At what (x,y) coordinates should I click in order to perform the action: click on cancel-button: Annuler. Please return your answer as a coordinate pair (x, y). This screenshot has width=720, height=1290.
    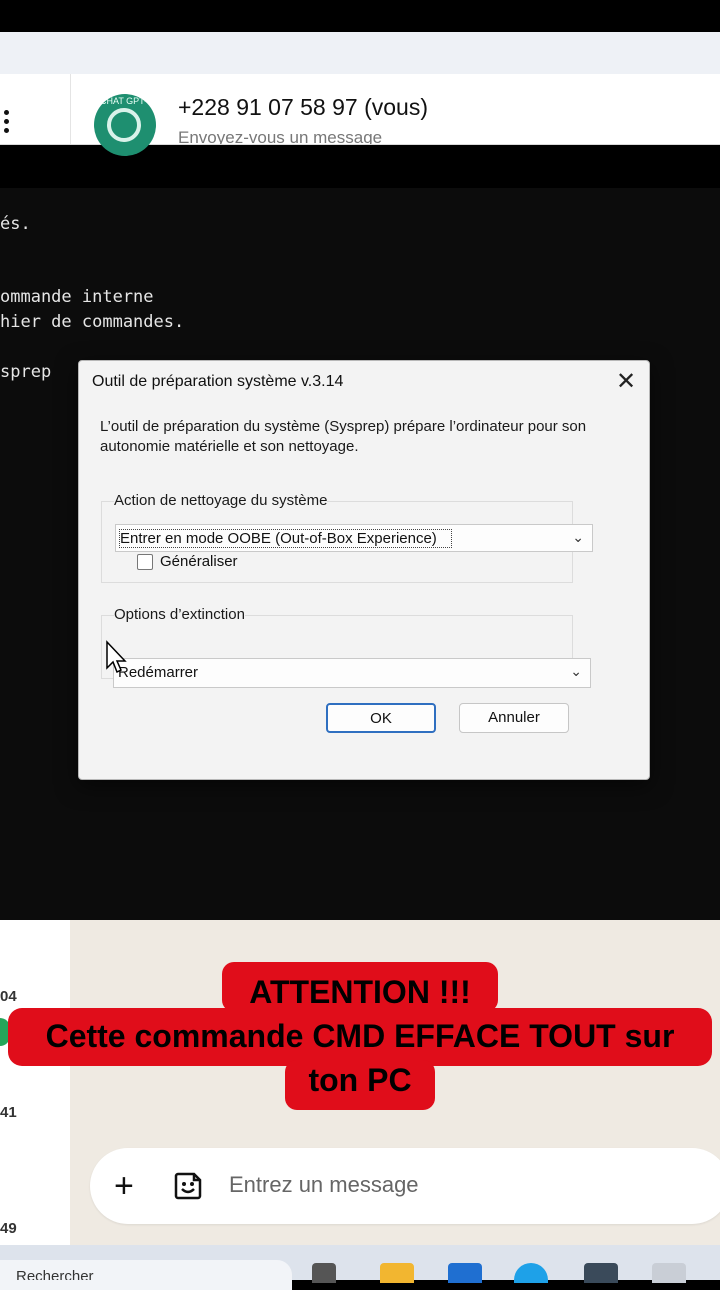
    Looking at the image, I should click on (514, 718).